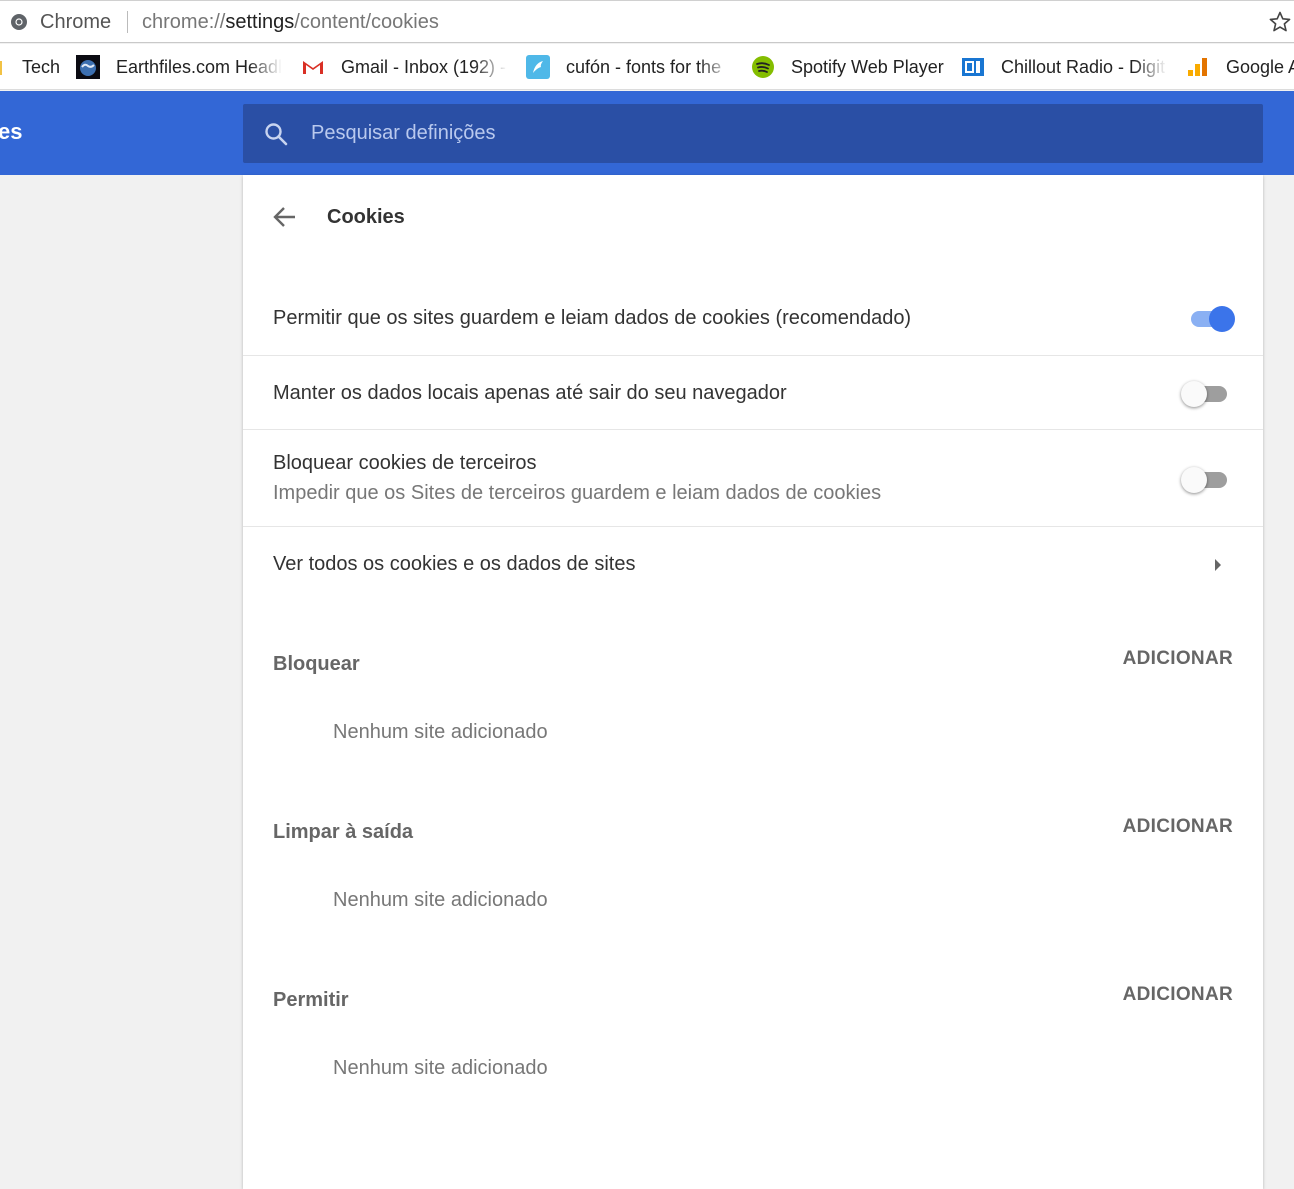  I want to click on view-all-cookies-row: Ver todos os cookies e os dados de sites, so click(753, 564).